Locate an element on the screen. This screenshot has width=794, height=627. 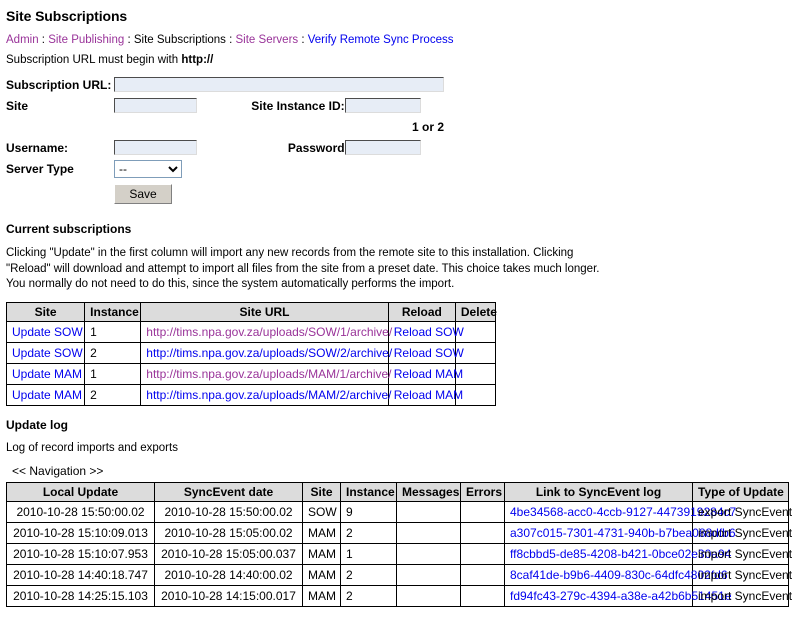
log-local-update-cell: 2010-10-28 15:50:00.02 is located at coordinates (80, 511).